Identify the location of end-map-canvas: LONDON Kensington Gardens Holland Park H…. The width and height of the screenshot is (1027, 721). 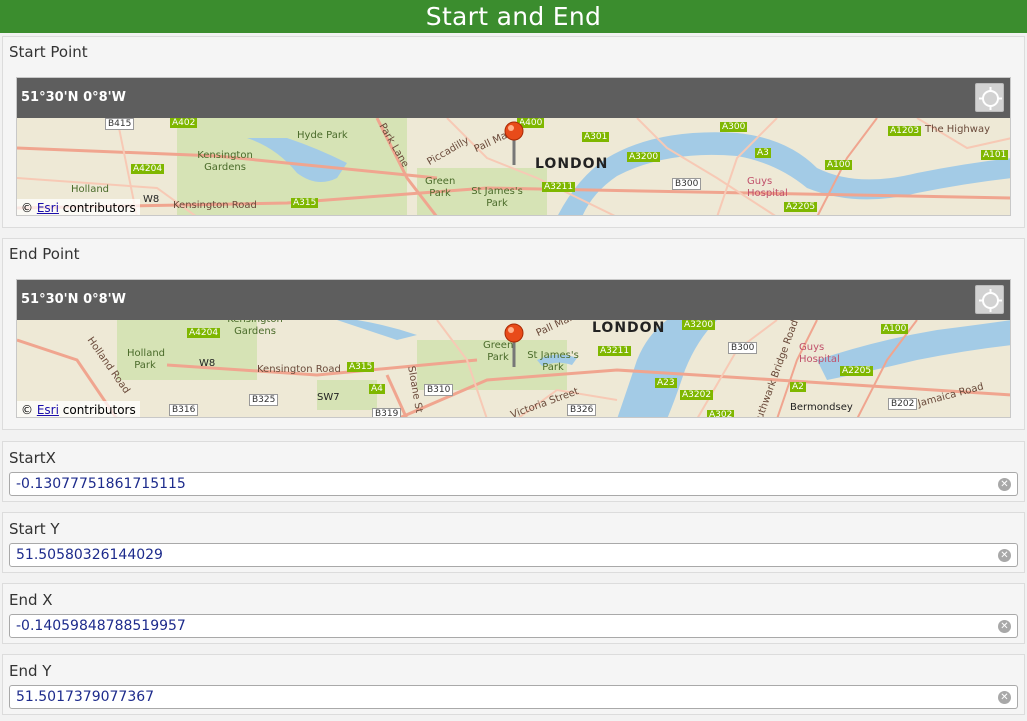
(513, 369).